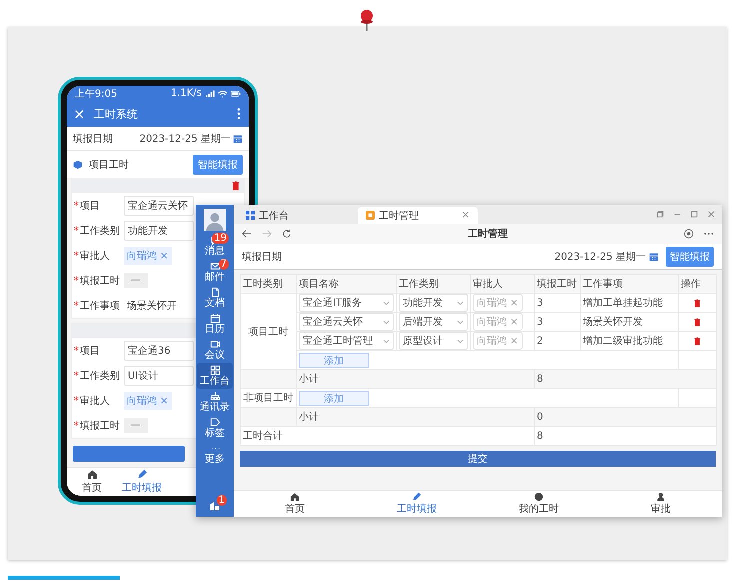  I want to click on column-header: 工作事项, so click(629, 284).